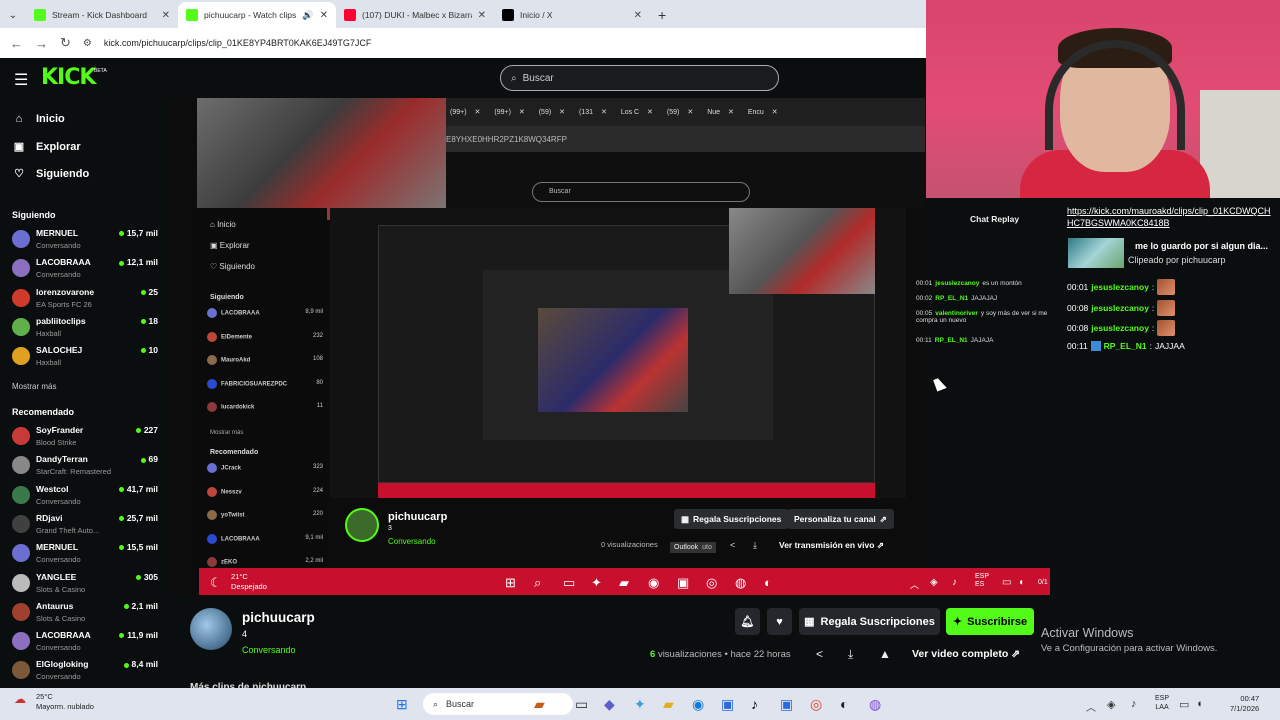 This screenshot has width=1280, height=720. I want to click on channel-row: lorenzovarone EA Sports FC 26 25, so click(87, 299).